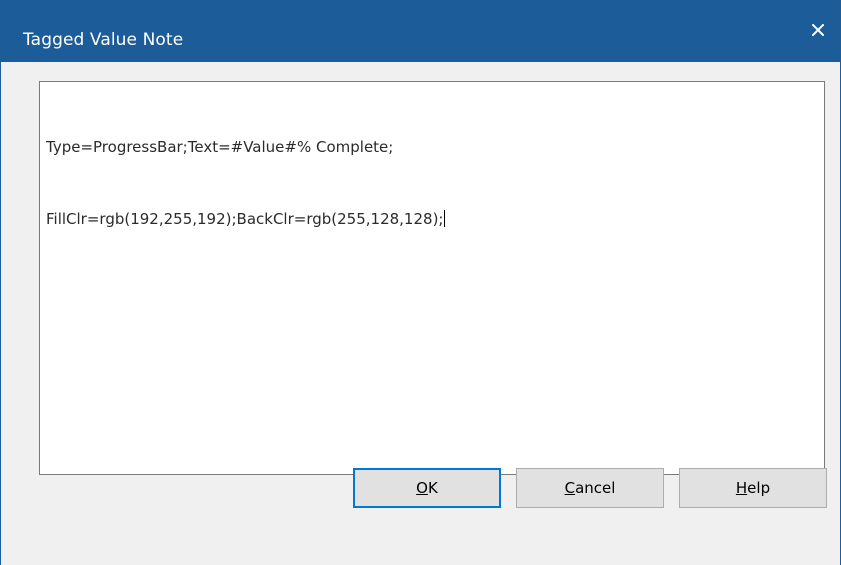  I want to click on cancel-button: Cancel, so click(590, 488).